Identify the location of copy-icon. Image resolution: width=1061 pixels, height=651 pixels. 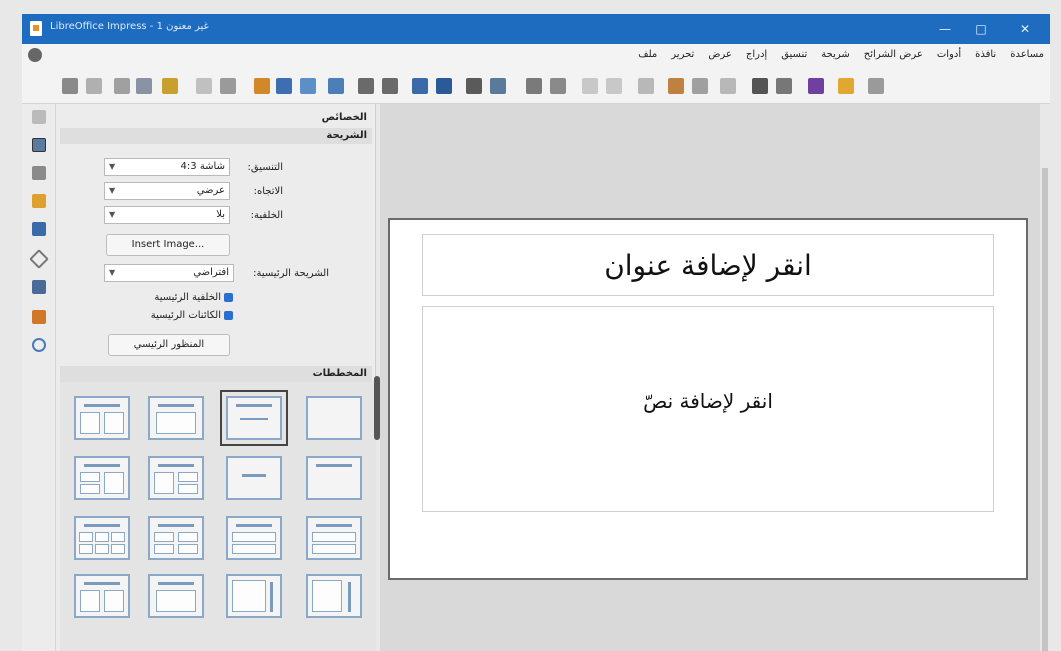
(676, 86).